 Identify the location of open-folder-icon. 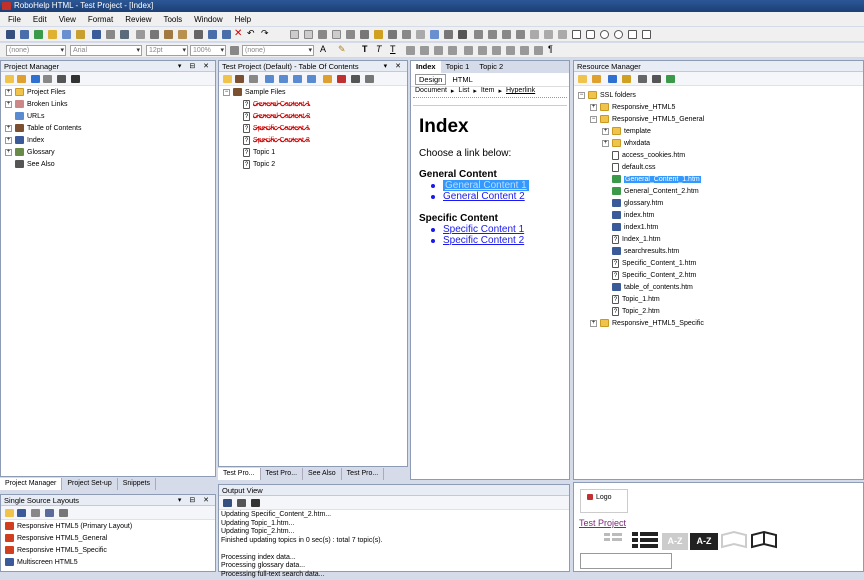
(596, 79).